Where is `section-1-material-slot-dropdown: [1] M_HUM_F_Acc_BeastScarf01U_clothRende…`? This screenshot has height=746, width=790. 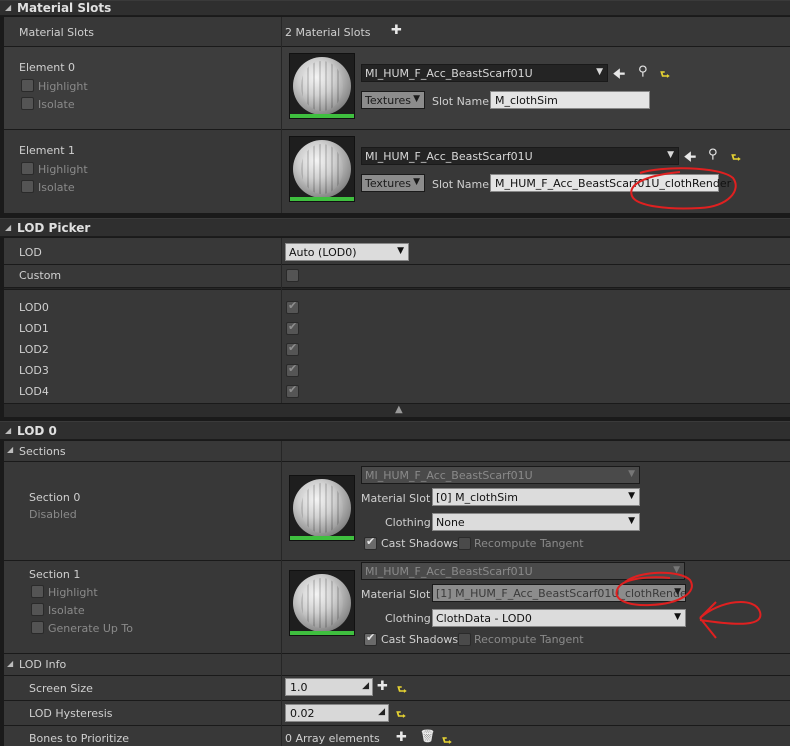
section-1-material-slot-dropdown: [1] M_HUM_F_Acc_BeastScarf01U_clothRende… is located at coordinates (559, 593).